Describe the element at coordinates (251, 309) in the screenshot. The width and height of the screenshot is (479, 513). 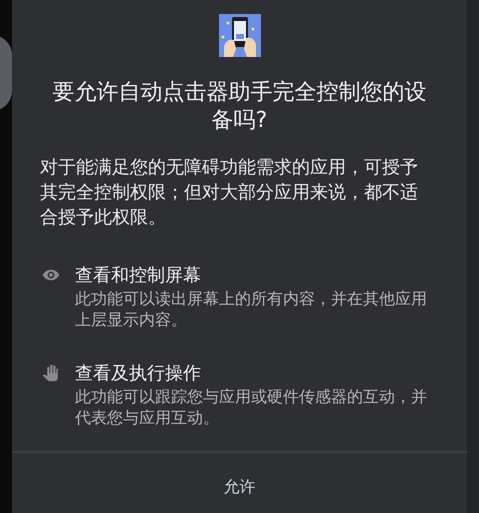
I see `permission-description: 此功能可以读出屏幕上的所有内容，并在其他应用上层显示内容。` at that location.